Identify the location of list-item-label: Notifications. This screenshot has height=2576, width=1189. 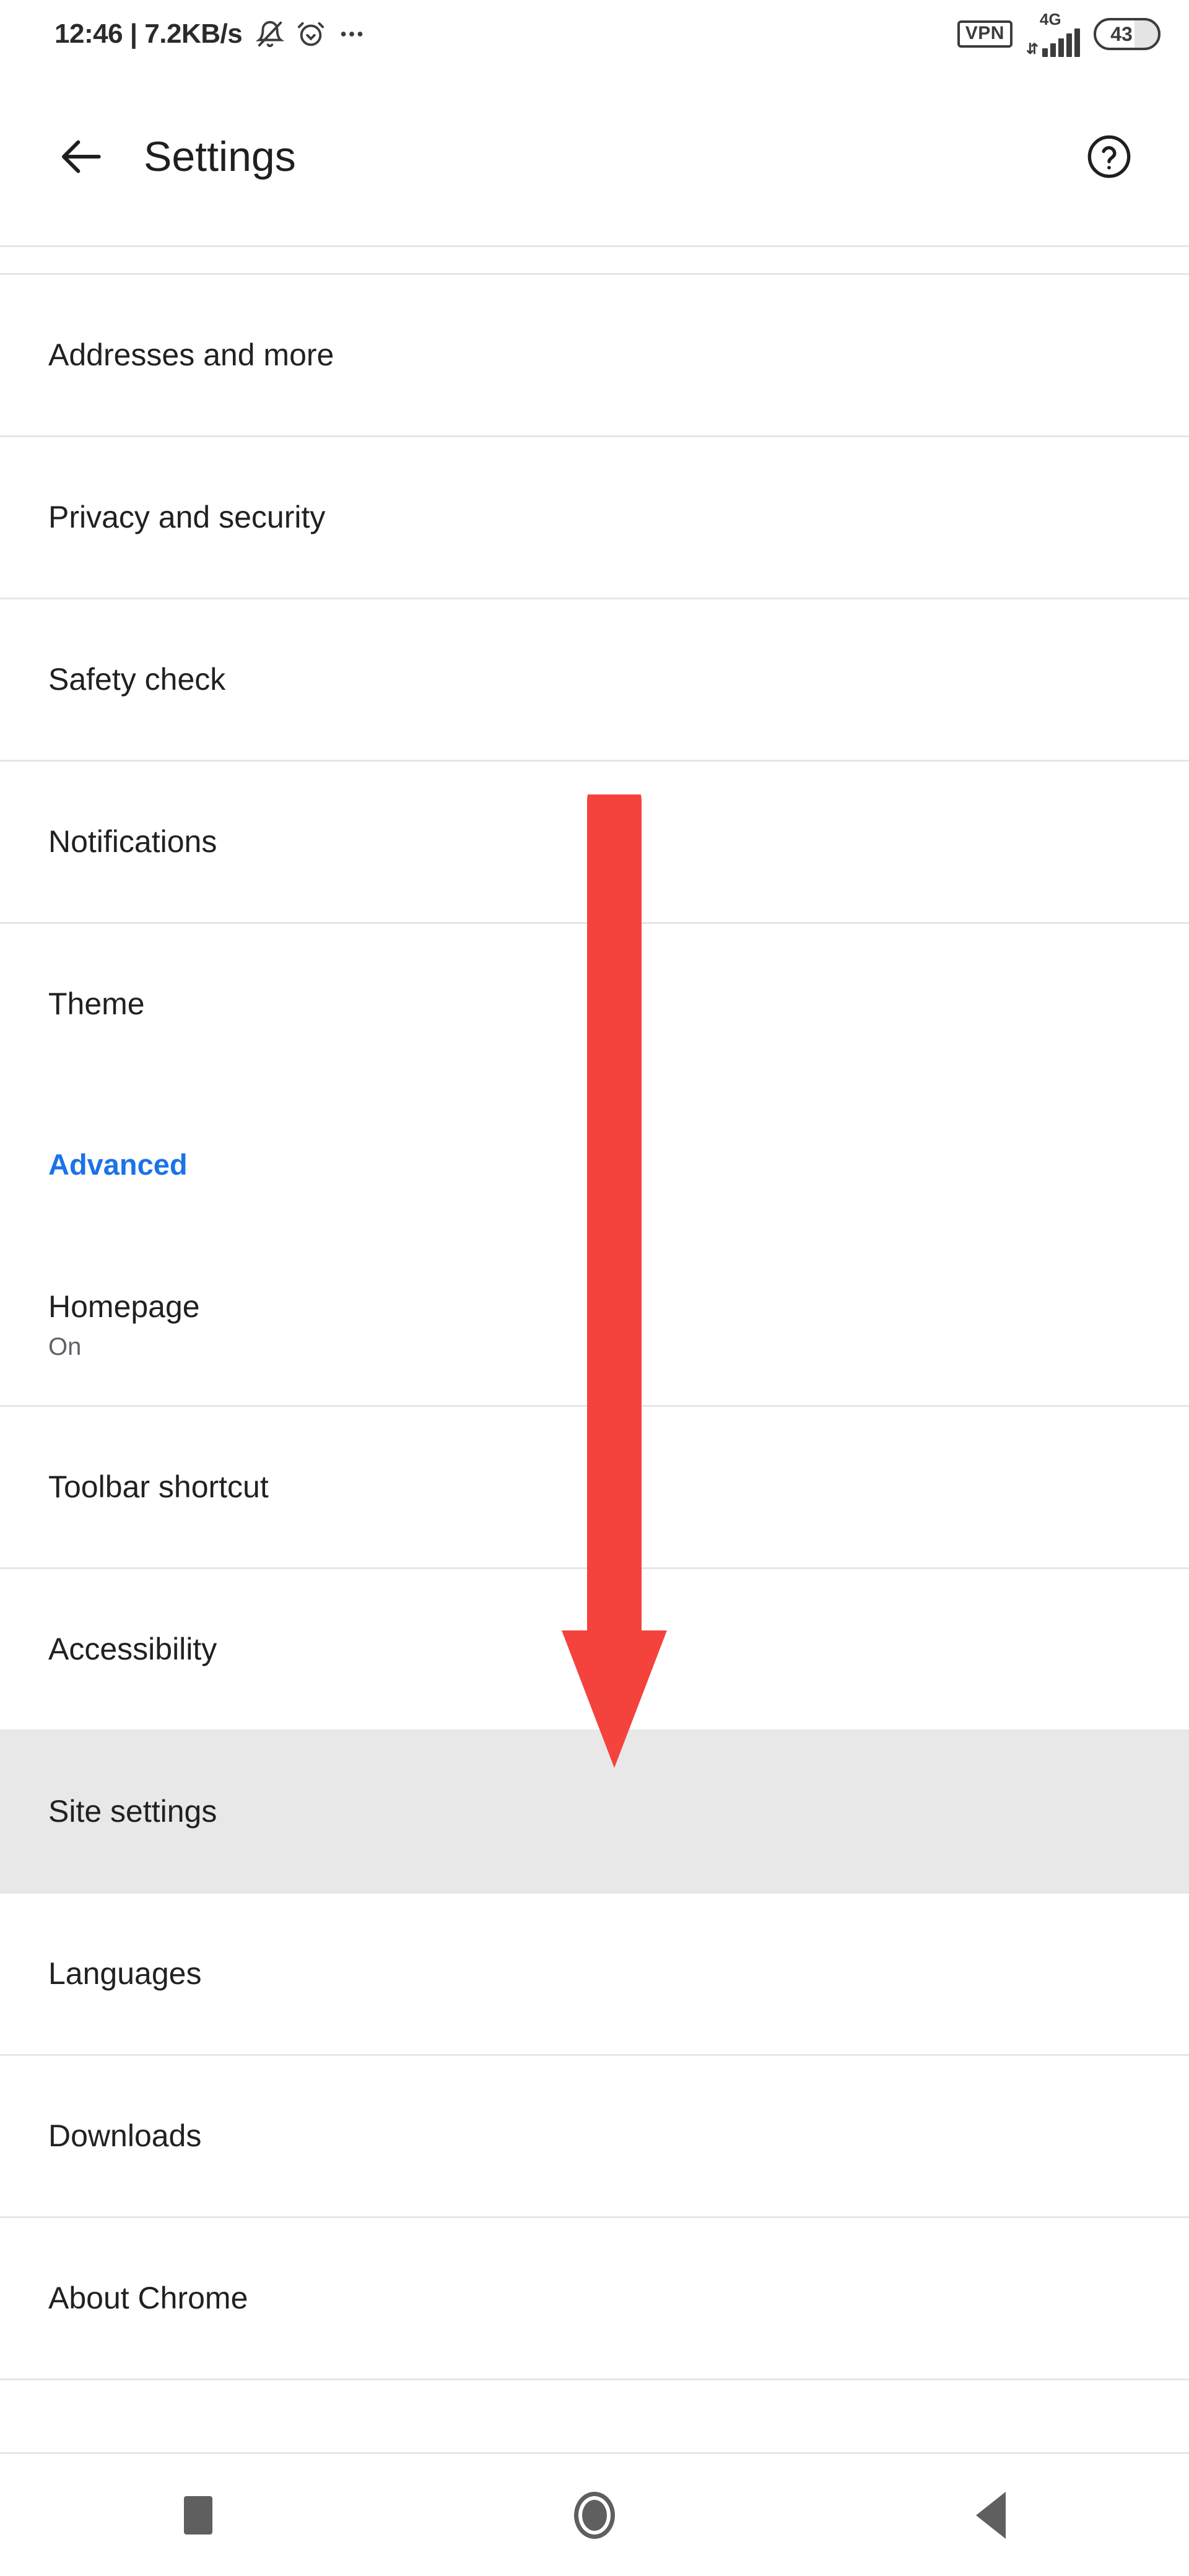
(132, 841).